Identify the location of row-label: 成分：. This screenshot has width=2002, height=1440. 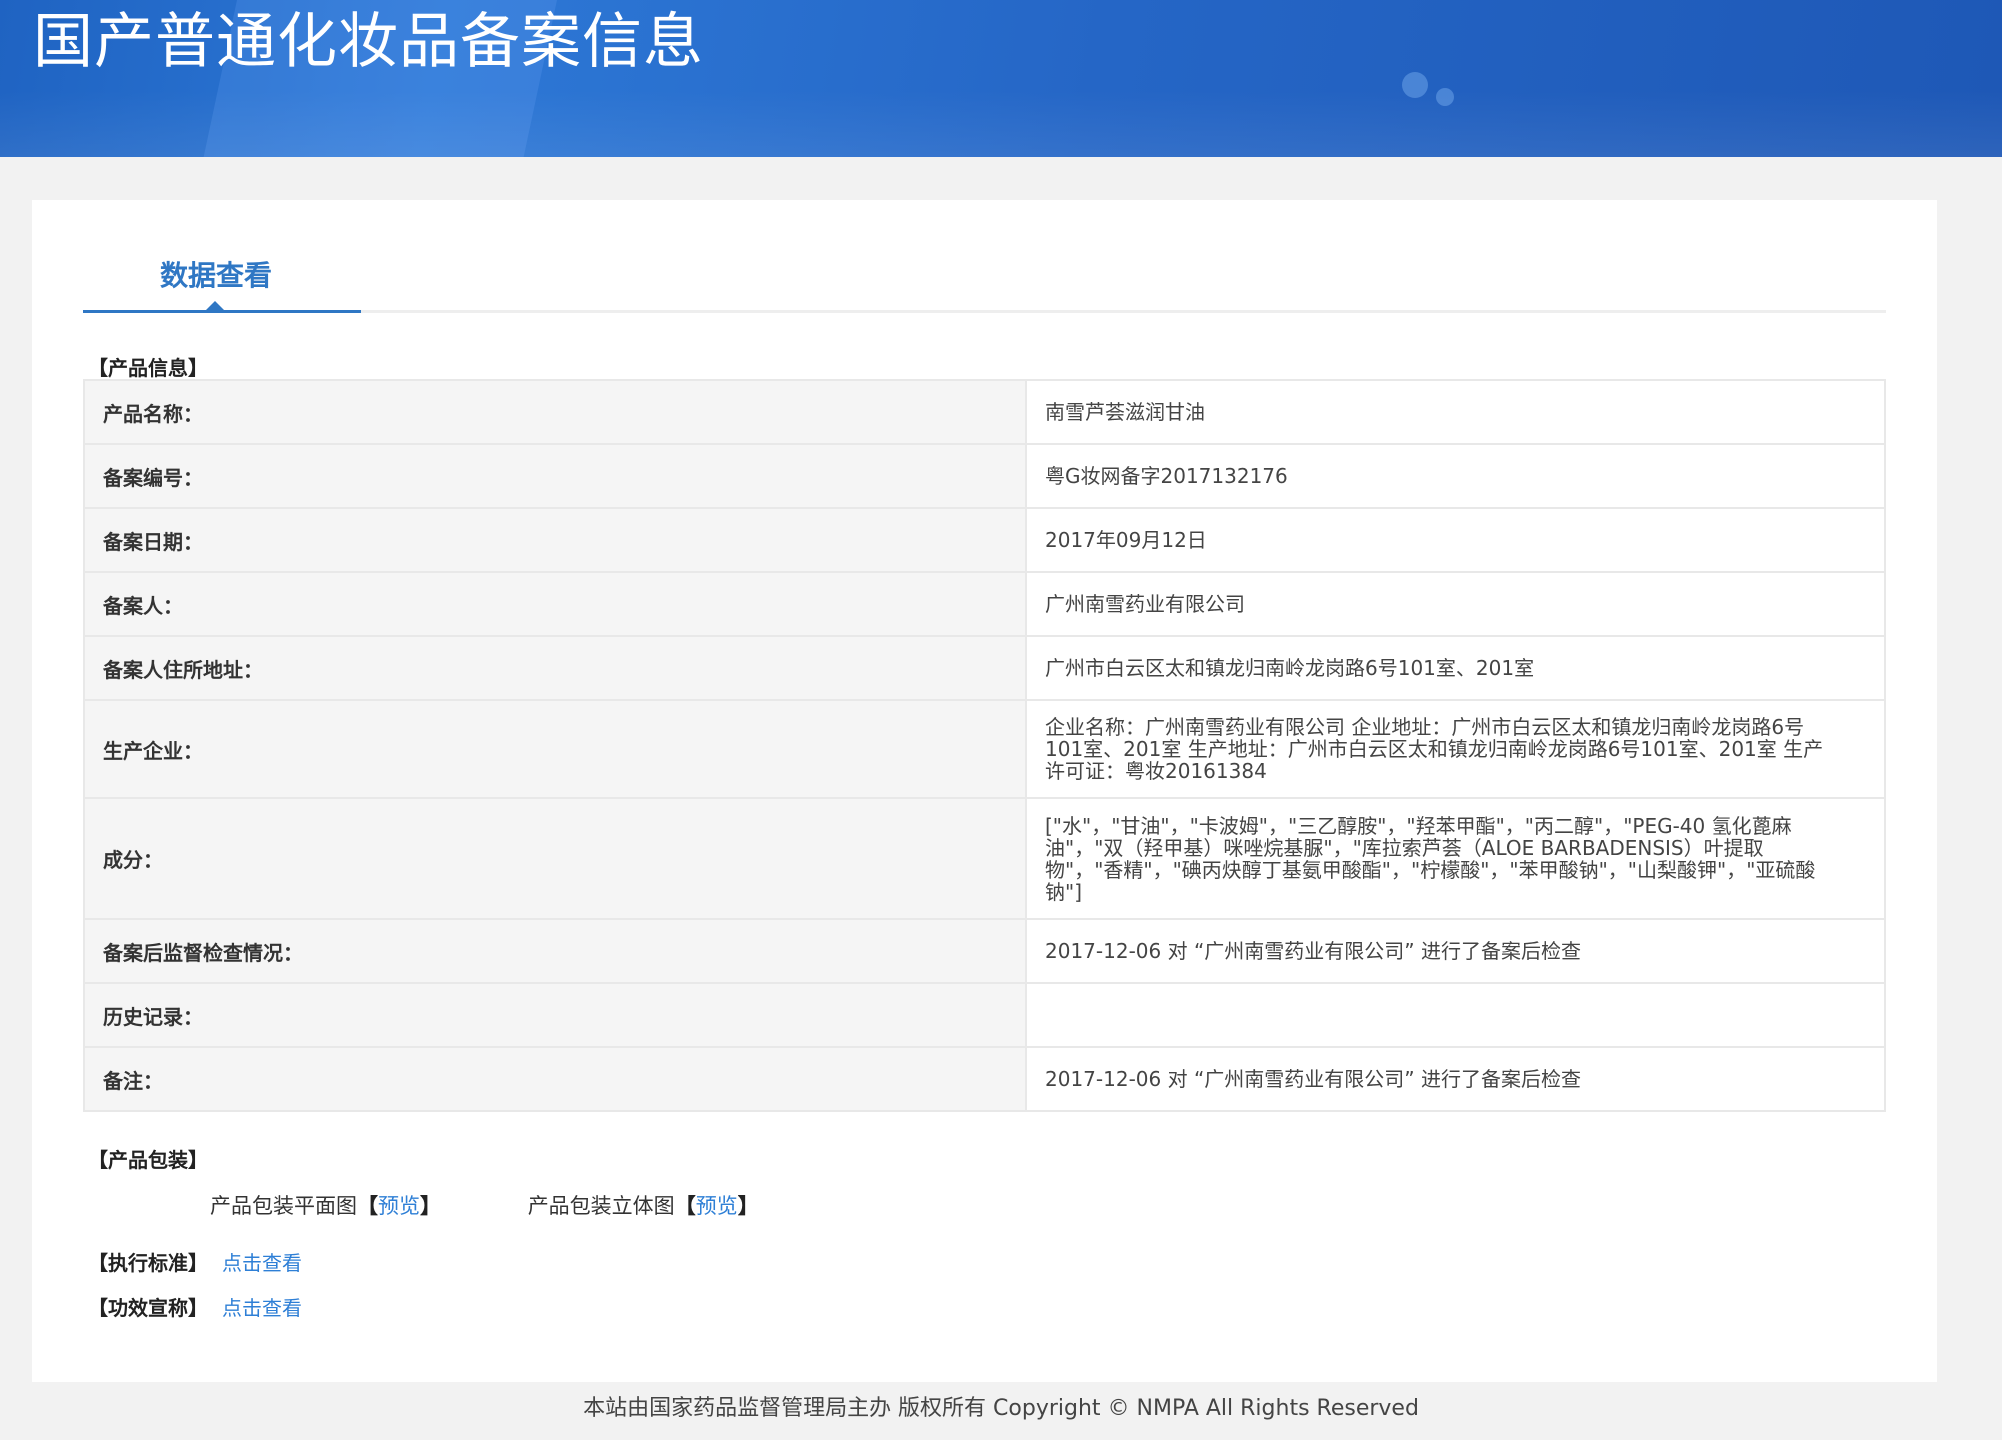
(555, 858).